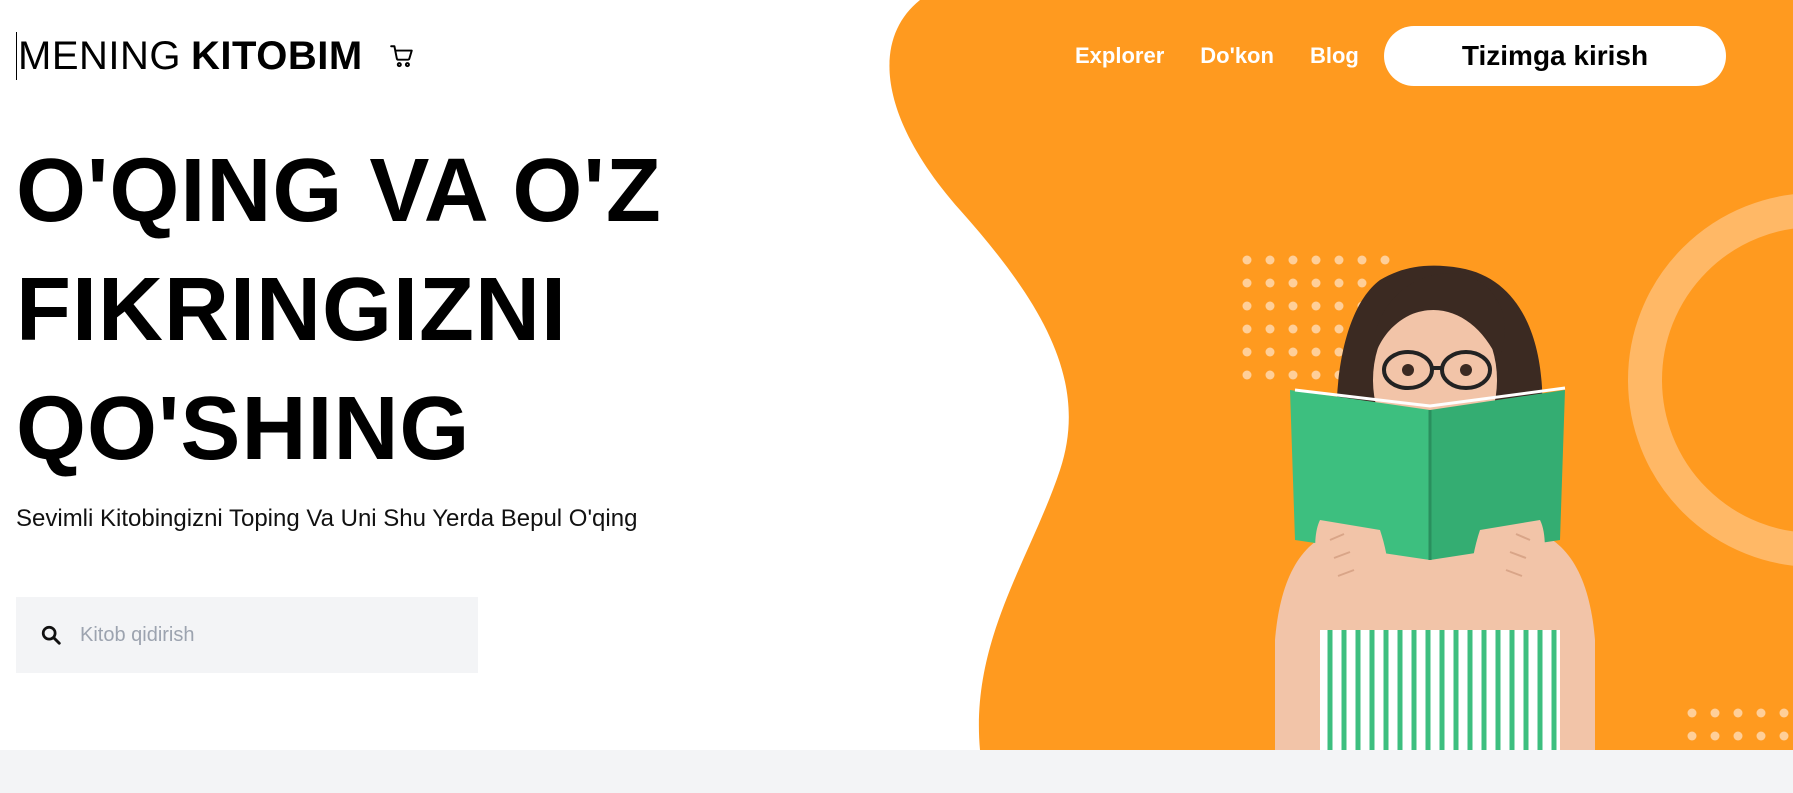 The image size is (1793, 793). I want to click on woman-reading-illustration, so click(1435, 507).